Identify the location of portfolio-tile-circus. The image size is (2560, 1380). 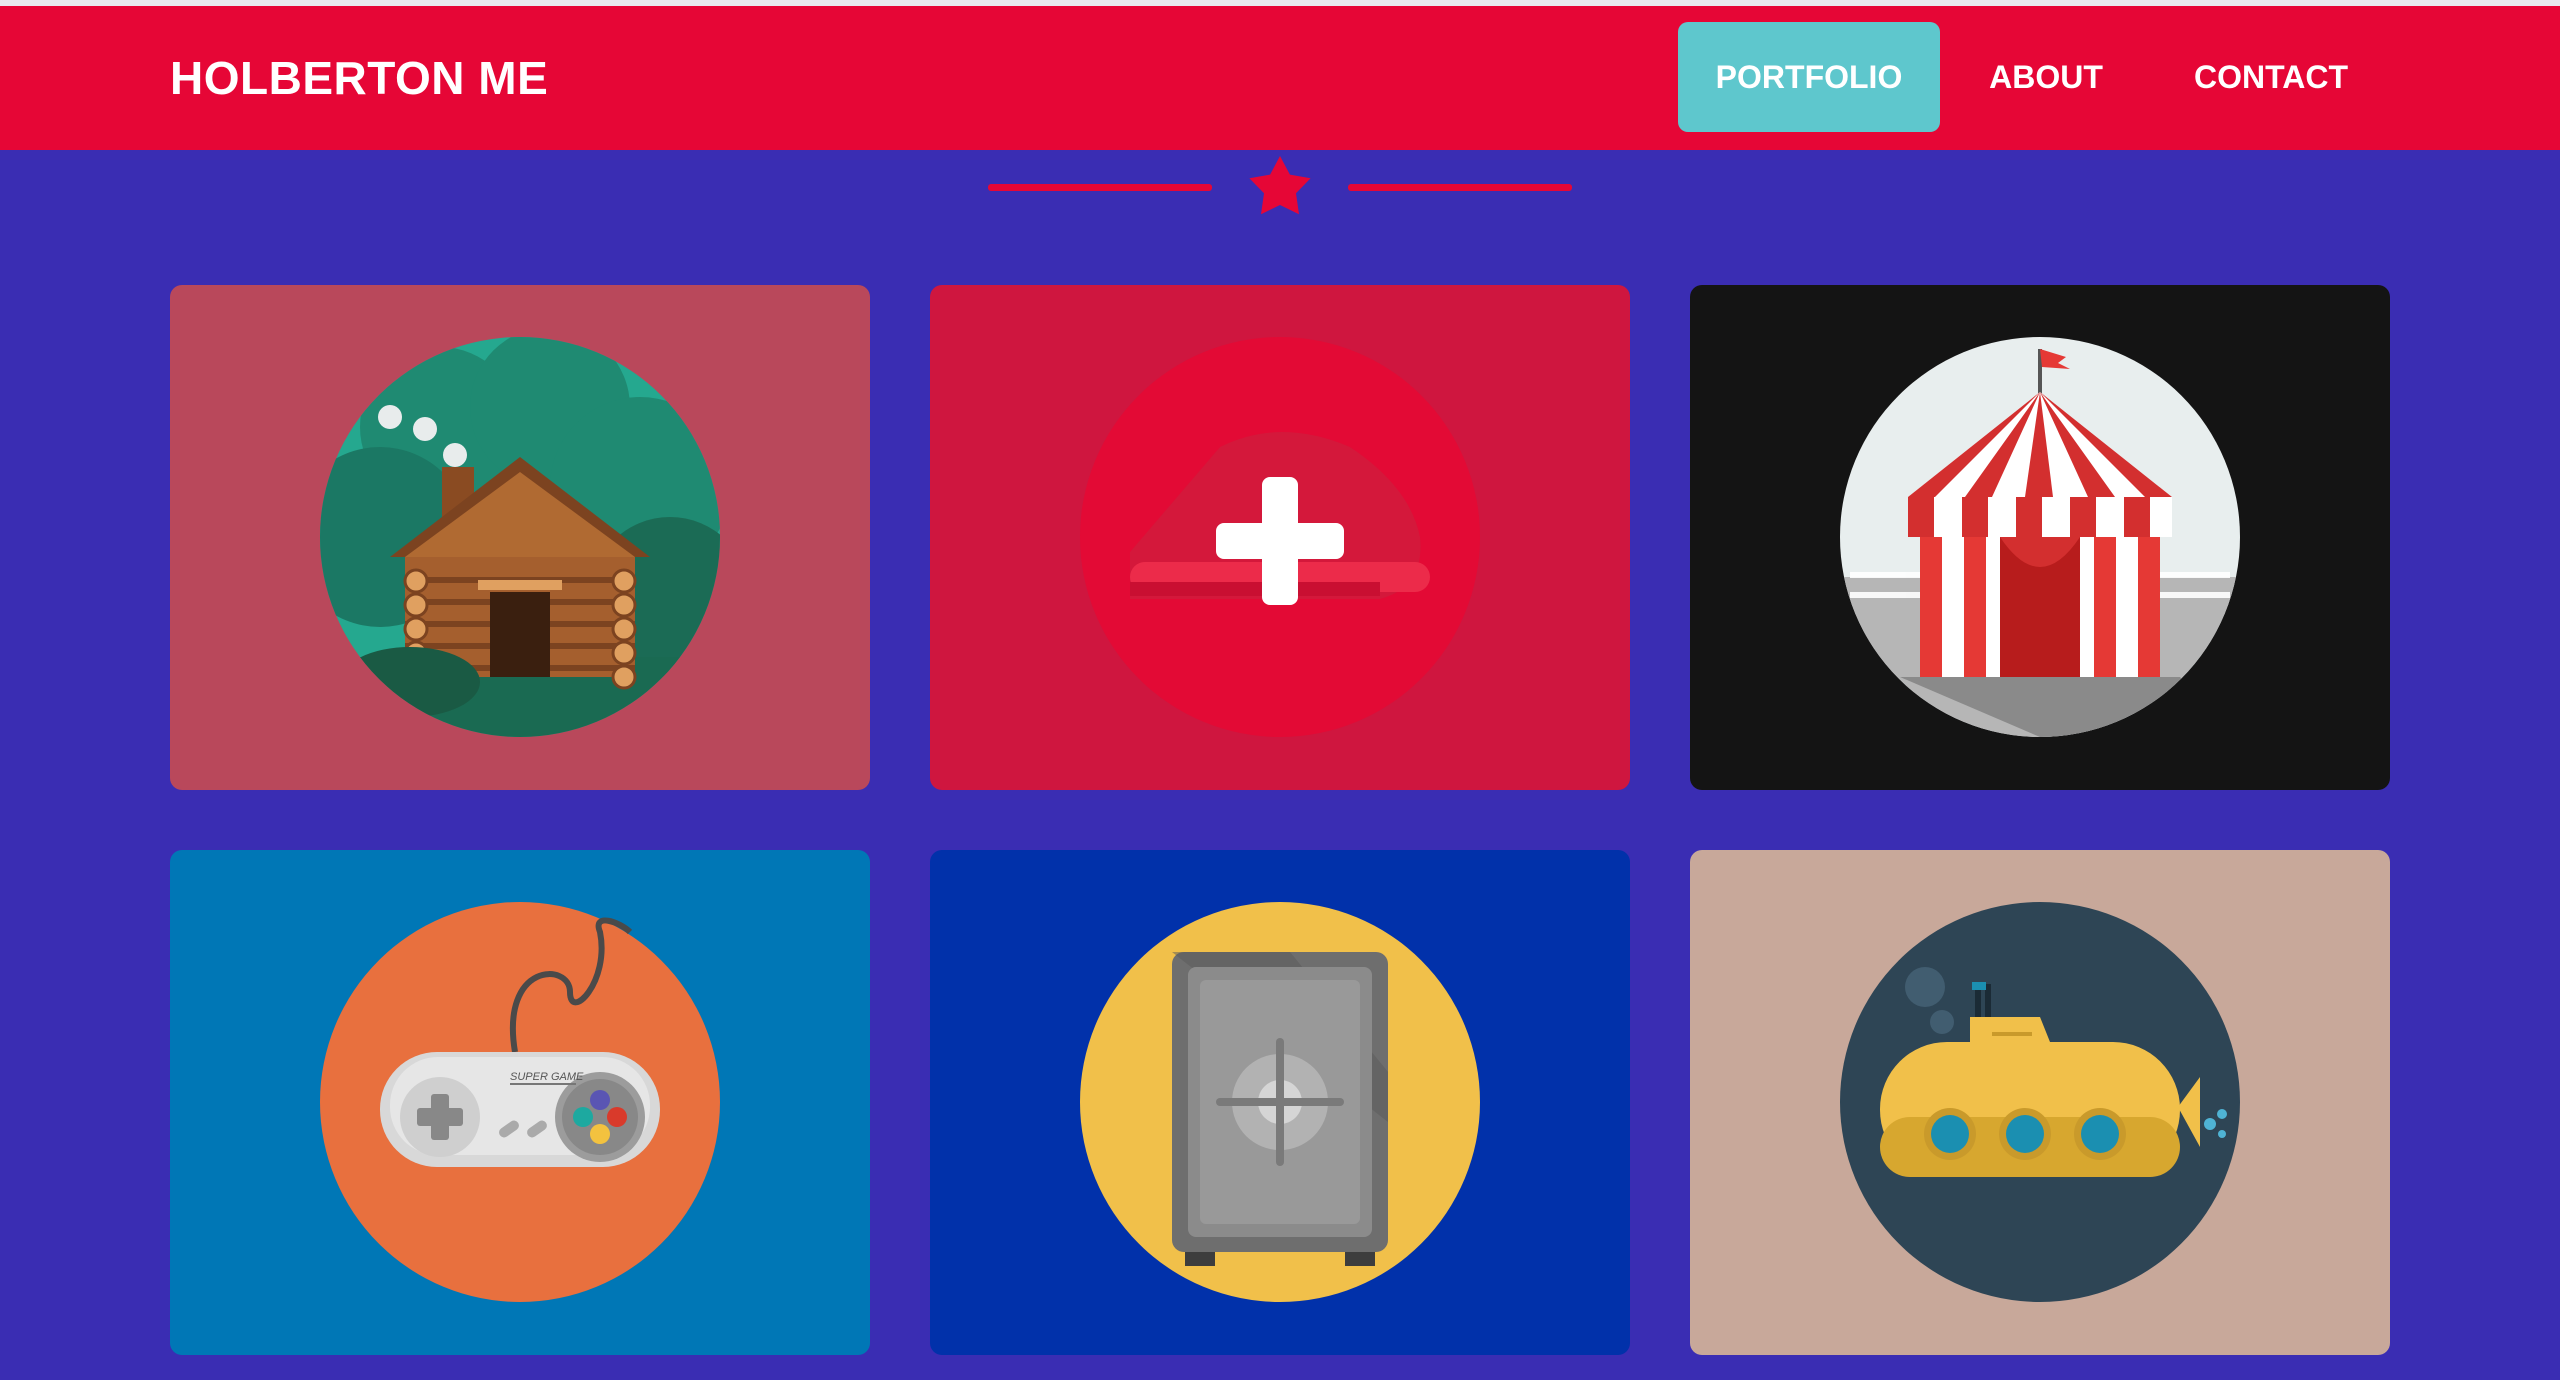
(2040, 537).